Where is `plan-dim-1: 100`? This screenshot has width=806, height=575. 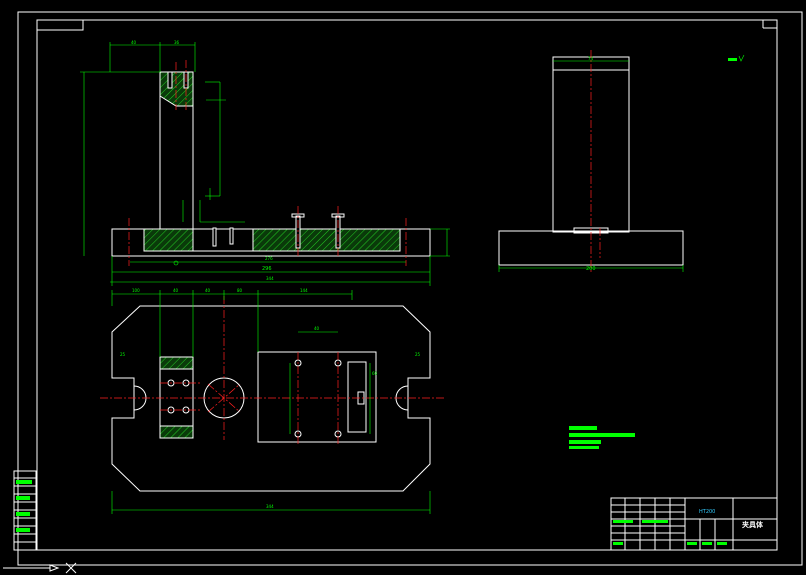 plan-dim-1: 100 is located at coordinates (136, 290).